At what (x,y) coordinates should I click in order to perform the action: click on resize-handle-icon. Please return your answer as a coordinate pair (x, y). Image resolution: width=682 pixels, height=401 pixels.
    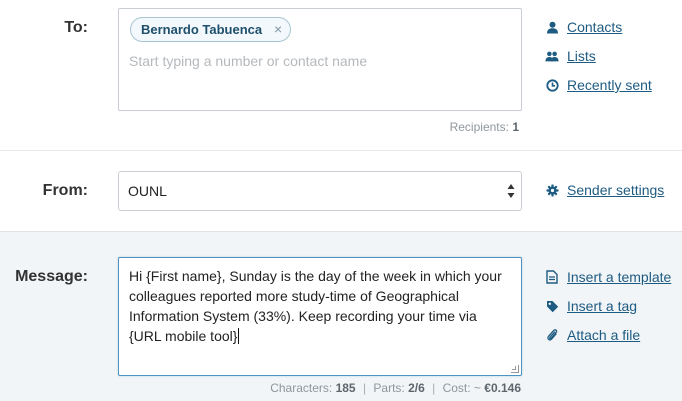
    Looking at the image, I should click on (515, 369).